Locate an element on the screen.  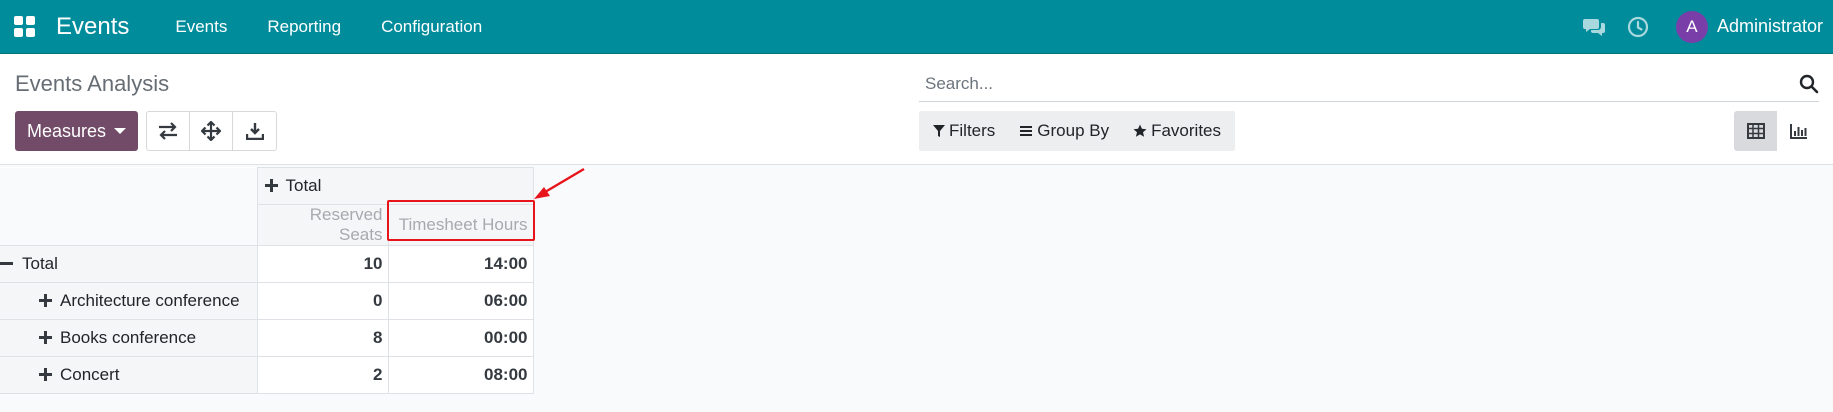
filters-toggle: Filters is located at coordinates (964, 131).